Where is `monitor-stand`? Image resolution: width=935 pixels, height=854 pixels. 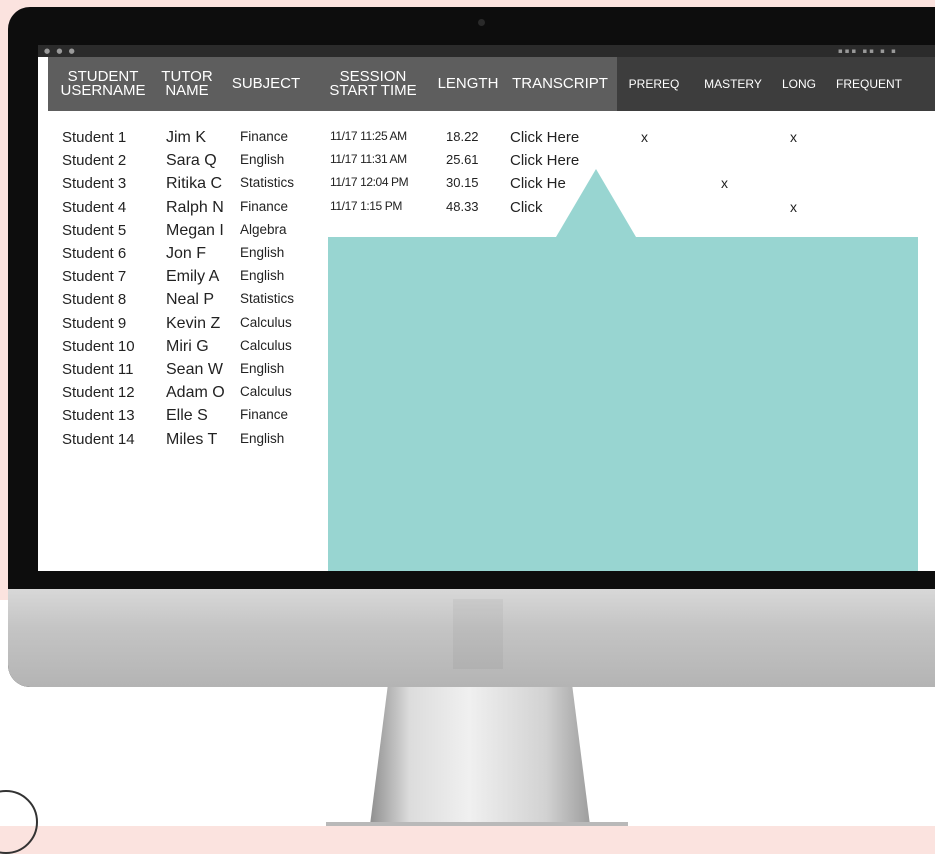
monitor-stand is located at coordinates (480, 756).